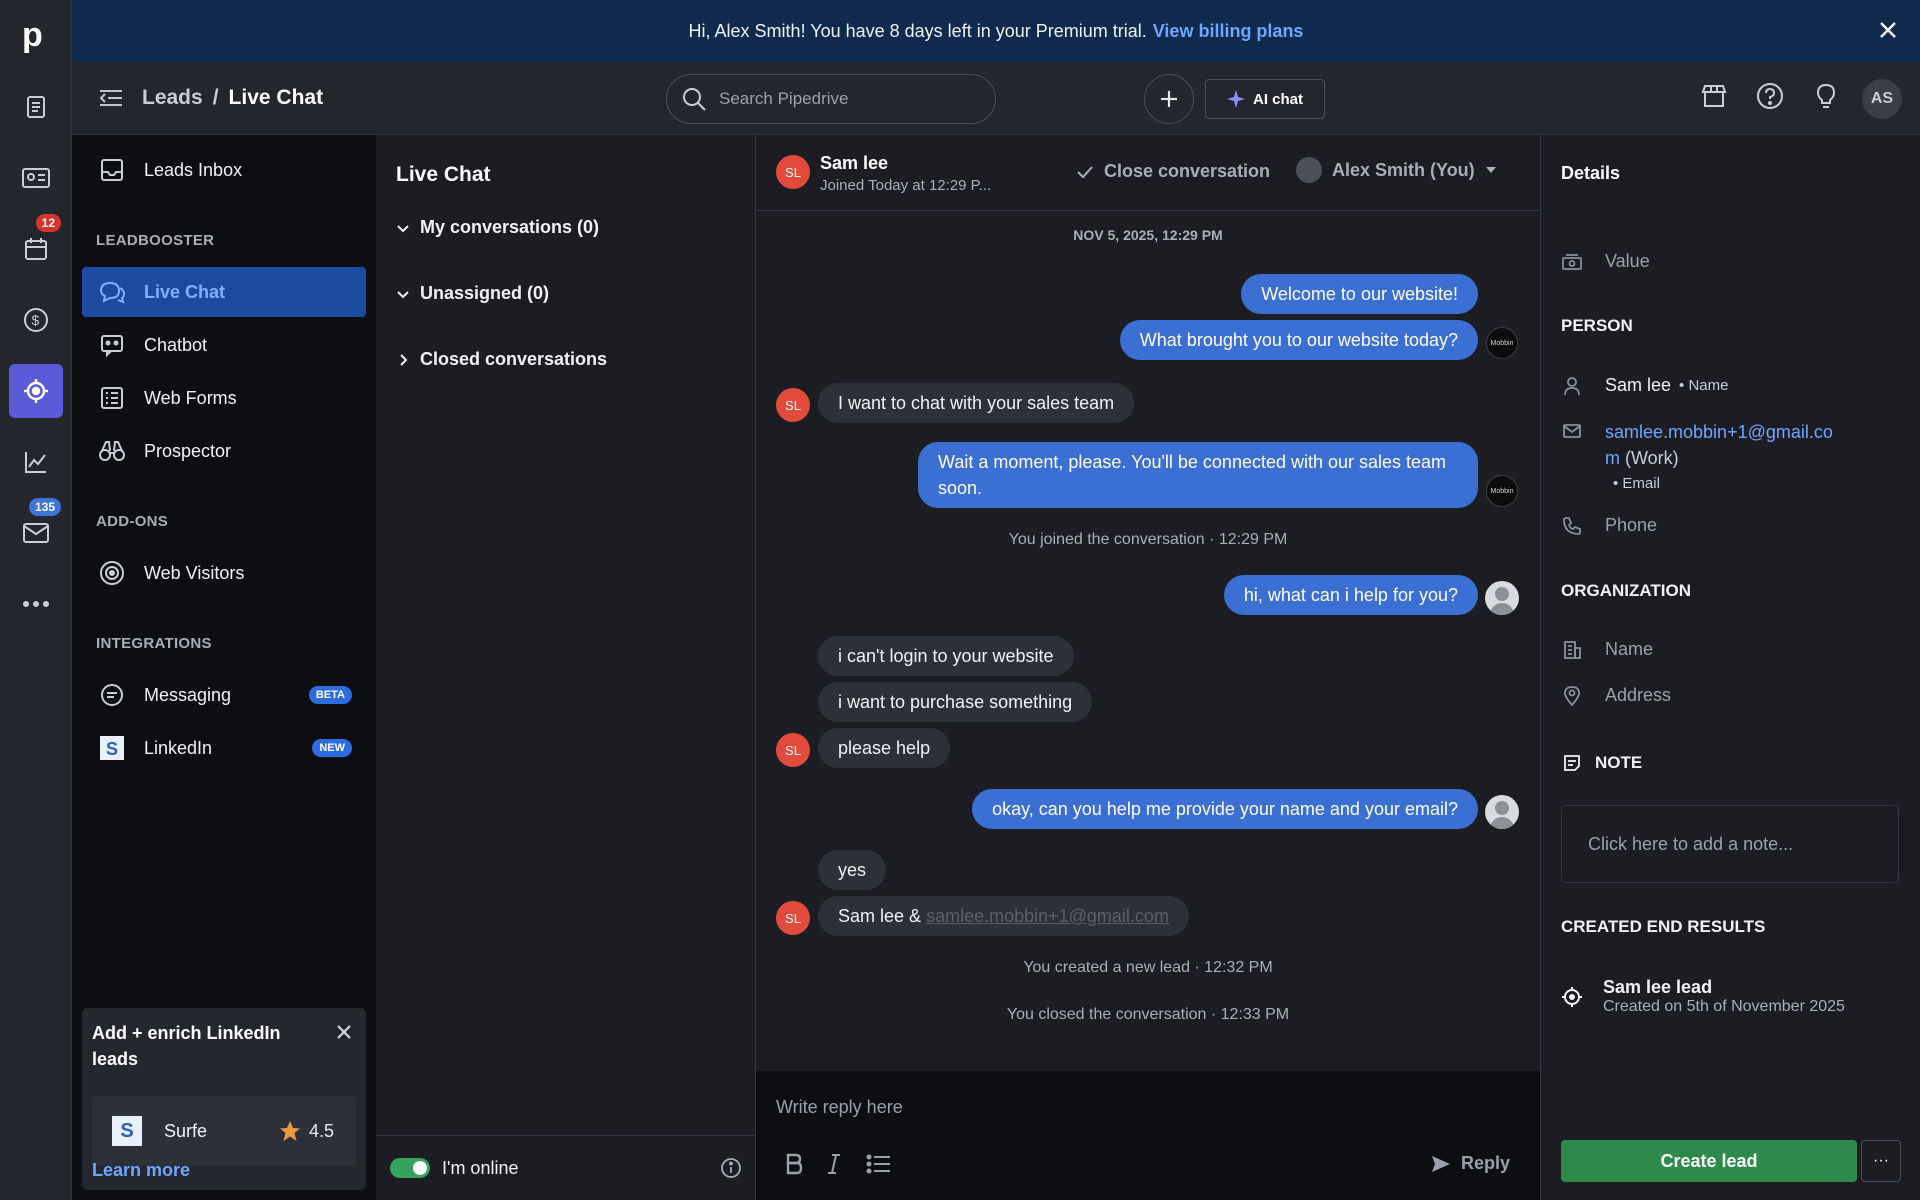 This screenshot has height=1200, width=1920. I want to click on ai-chat-button: AI chat, so click(1265, 99).